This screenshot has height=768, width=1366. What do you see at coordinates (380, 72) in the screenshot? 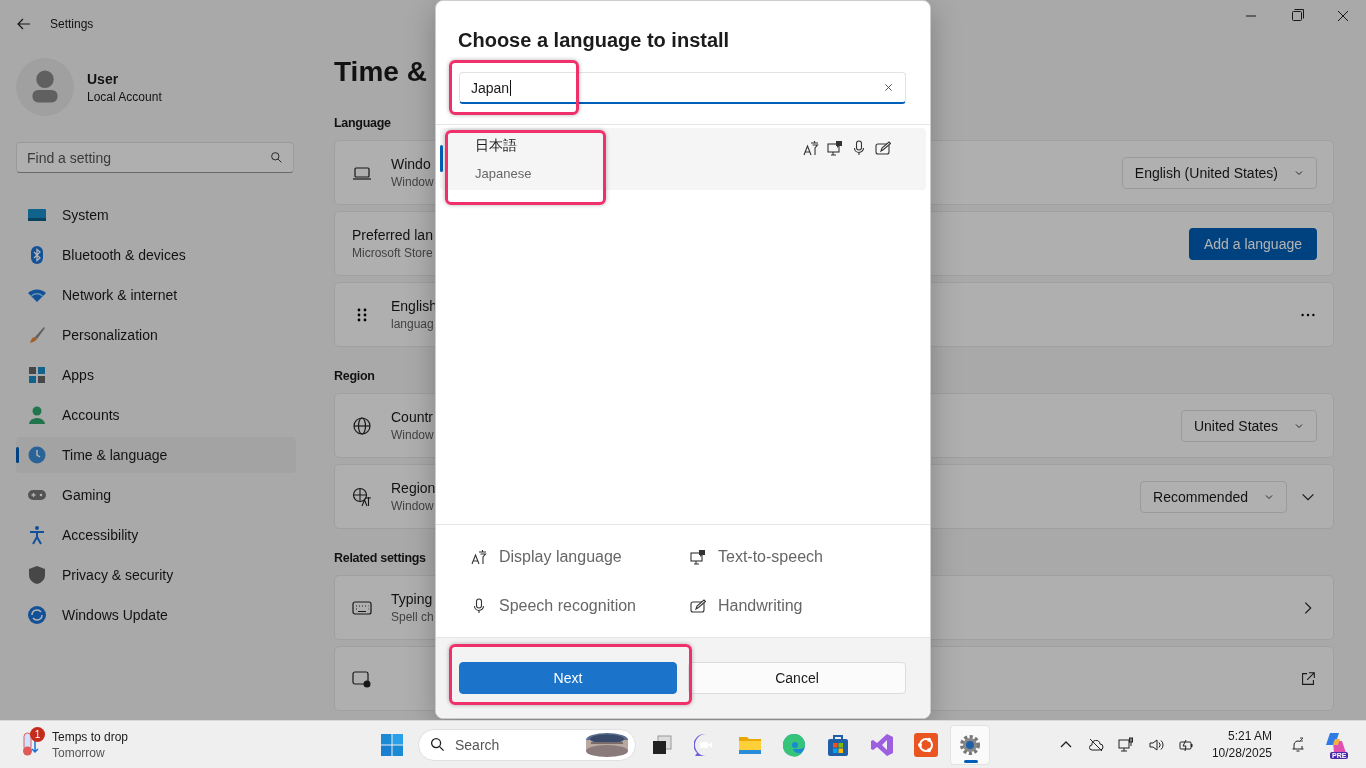
I see `page-title: Time &` at bounding box center [380, 72].